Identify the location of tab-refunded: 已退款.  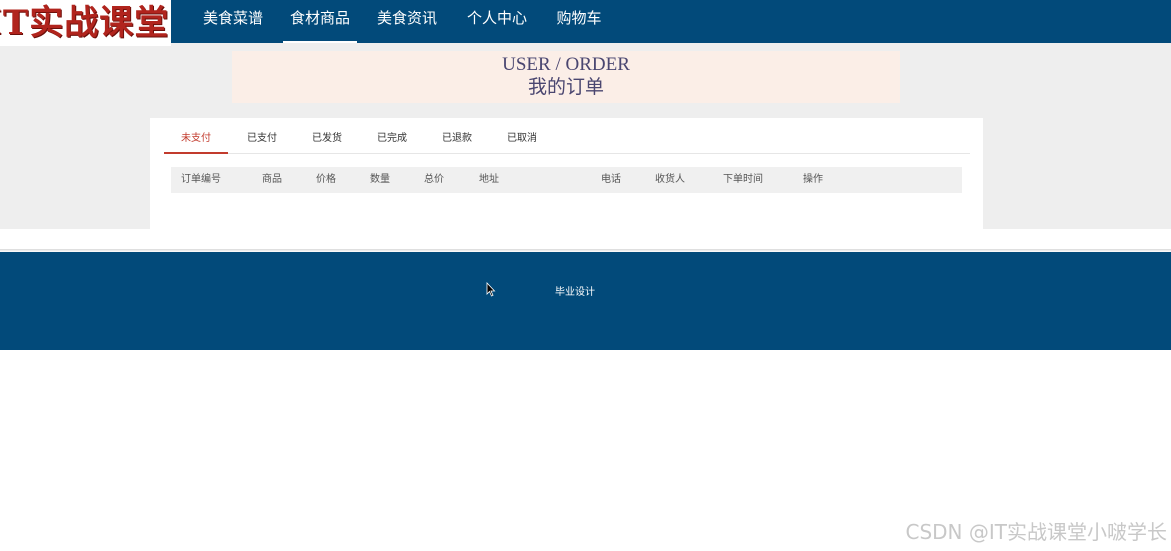
(457, 139).